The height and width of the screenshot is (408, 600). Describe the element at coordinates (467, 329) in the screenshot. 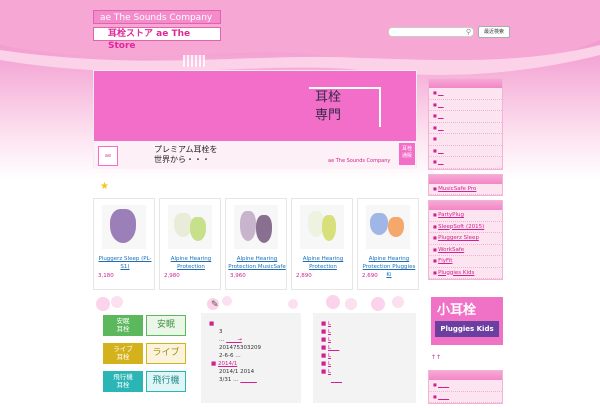

I see `kids-banner-brand: Pluggies Kids` at that location.